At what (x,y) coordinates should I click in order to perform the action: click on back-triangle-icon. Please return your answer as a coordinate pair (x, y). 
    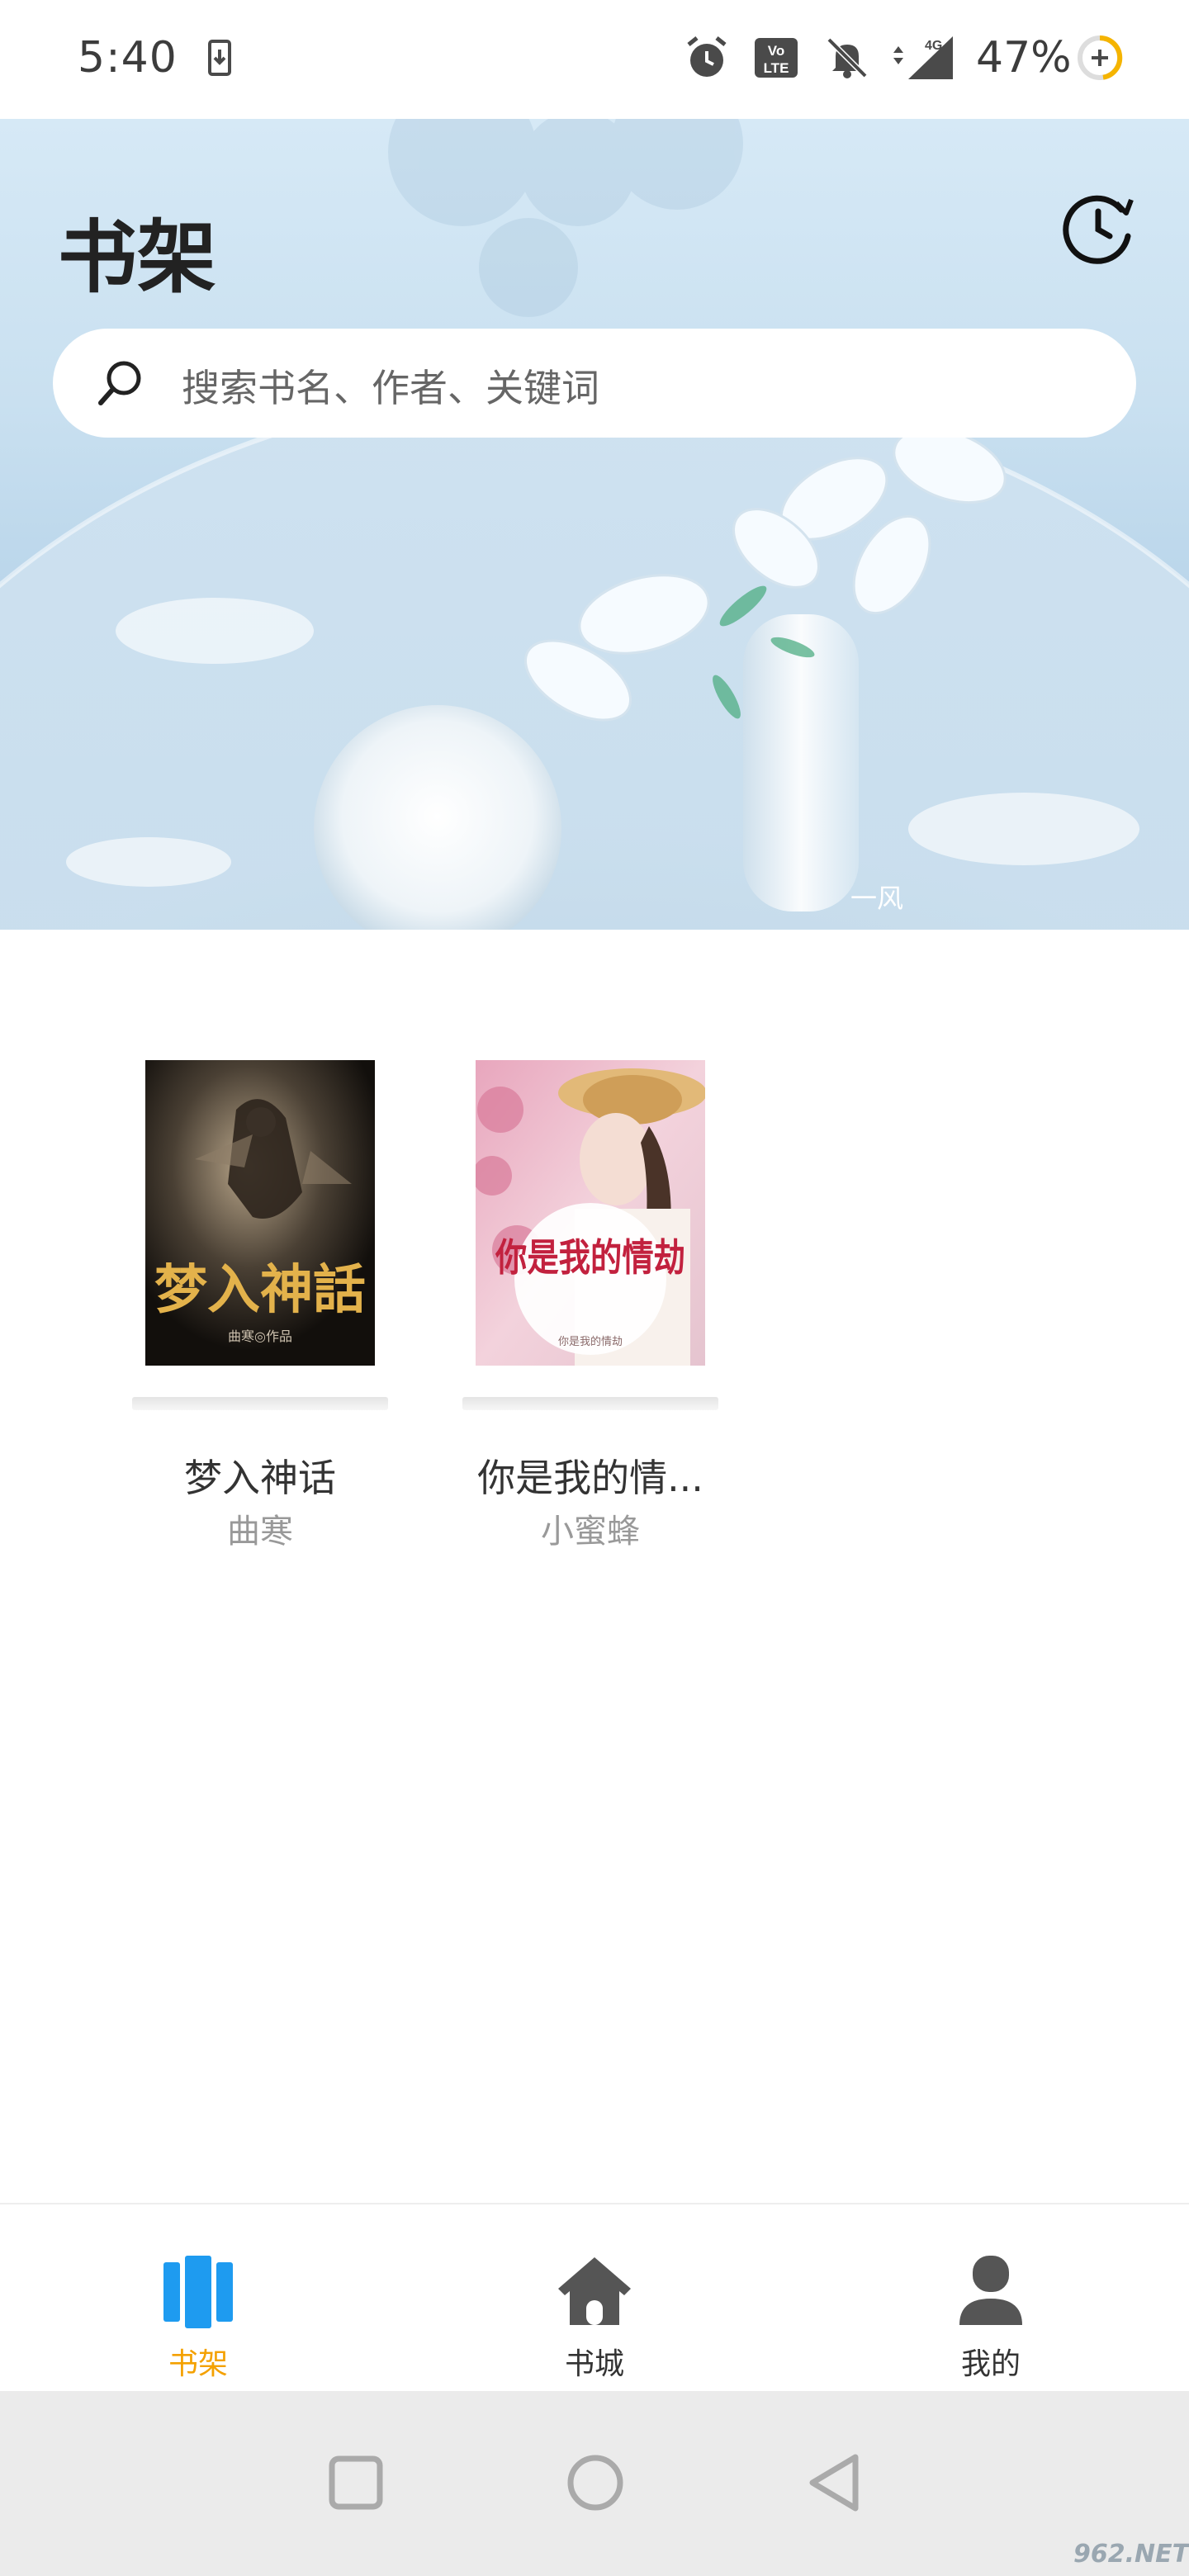
    Looking at the image, I should click on (835, 2483).